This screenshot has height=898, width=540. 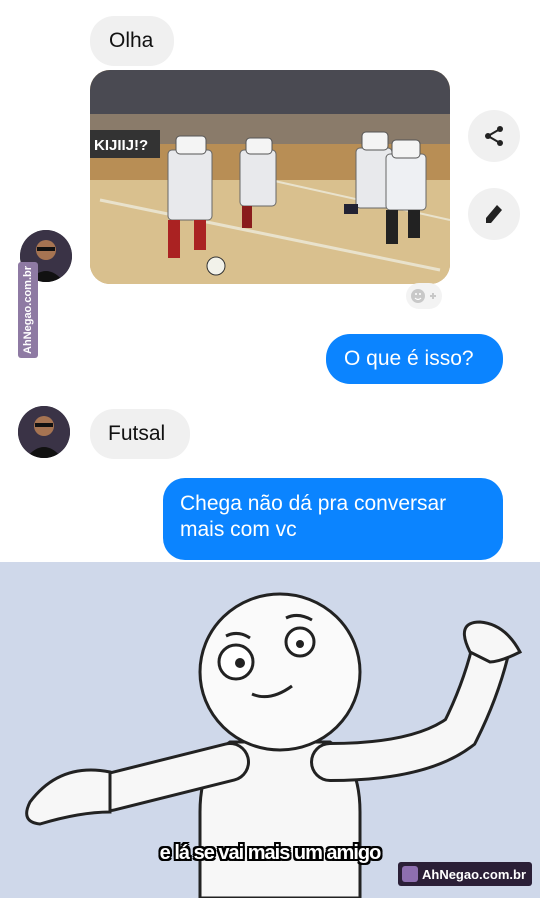 I want to click on message-olha: Olha, so click(x=132, y=41).